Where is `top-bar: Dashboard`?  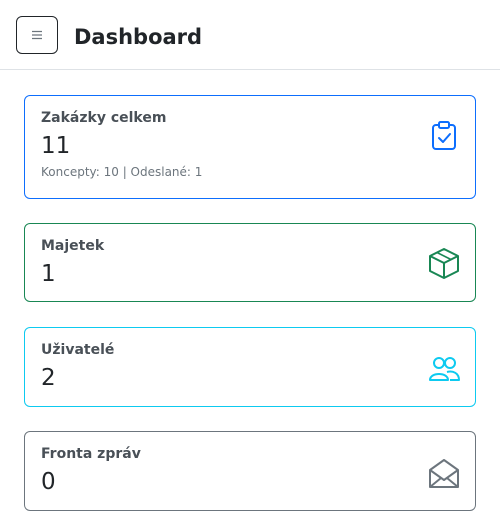 top-bar: Dashboard is located at coordinates (250, 35).